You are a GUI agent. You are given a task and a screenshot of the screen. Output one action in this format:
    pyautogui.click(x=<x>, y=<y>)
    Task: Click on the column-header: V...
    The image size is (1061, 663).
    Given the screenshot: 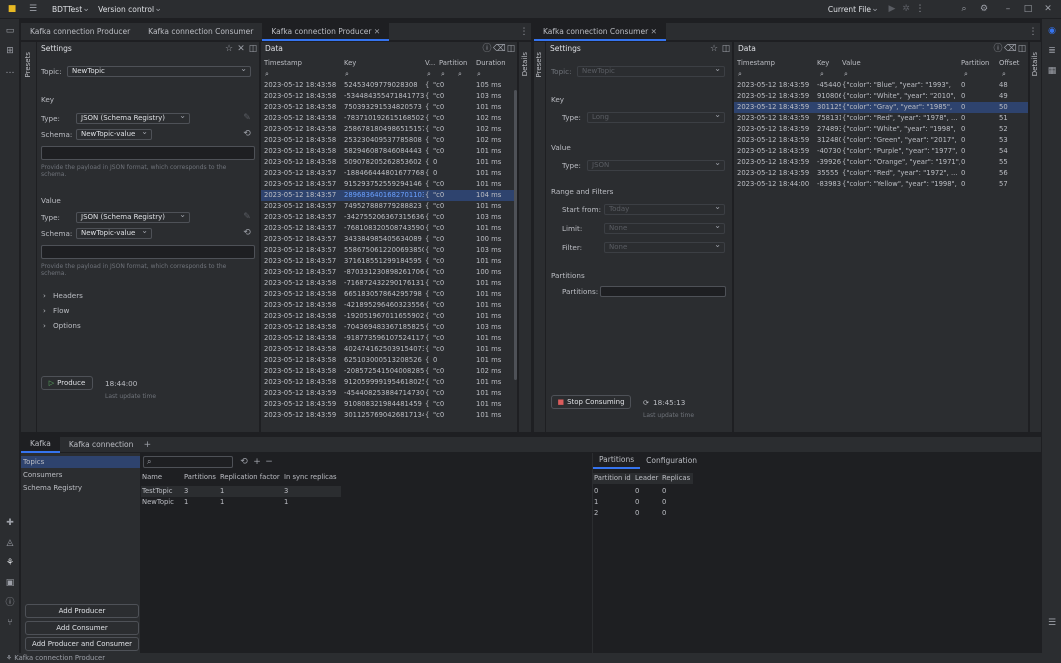 What is the action you would take?
    pyautogui.click(x=430, y=63)
    